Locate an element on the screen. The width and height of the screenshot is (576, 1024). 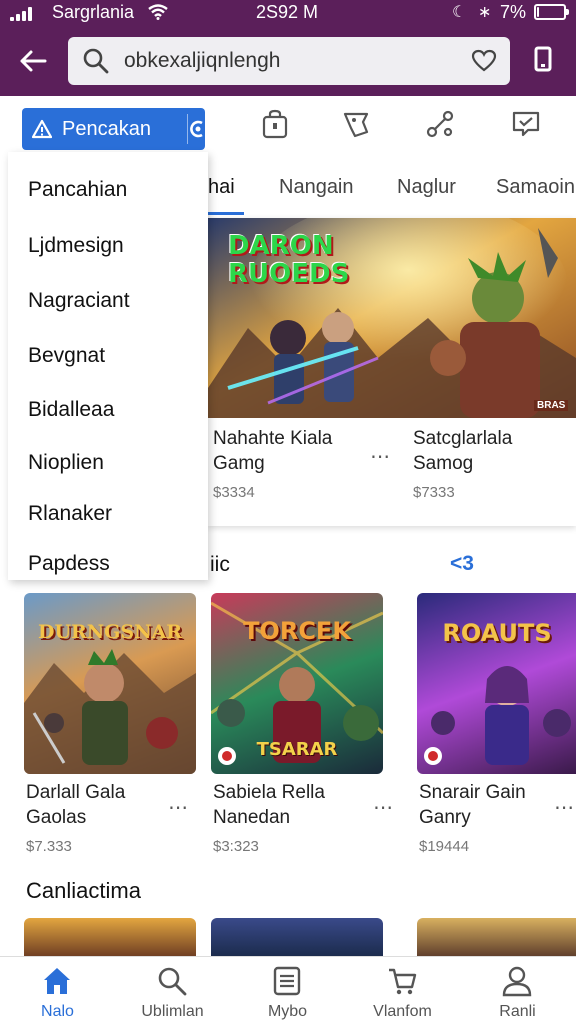
dropdown-item: Nagraciant is located at coordinates (79, 301).